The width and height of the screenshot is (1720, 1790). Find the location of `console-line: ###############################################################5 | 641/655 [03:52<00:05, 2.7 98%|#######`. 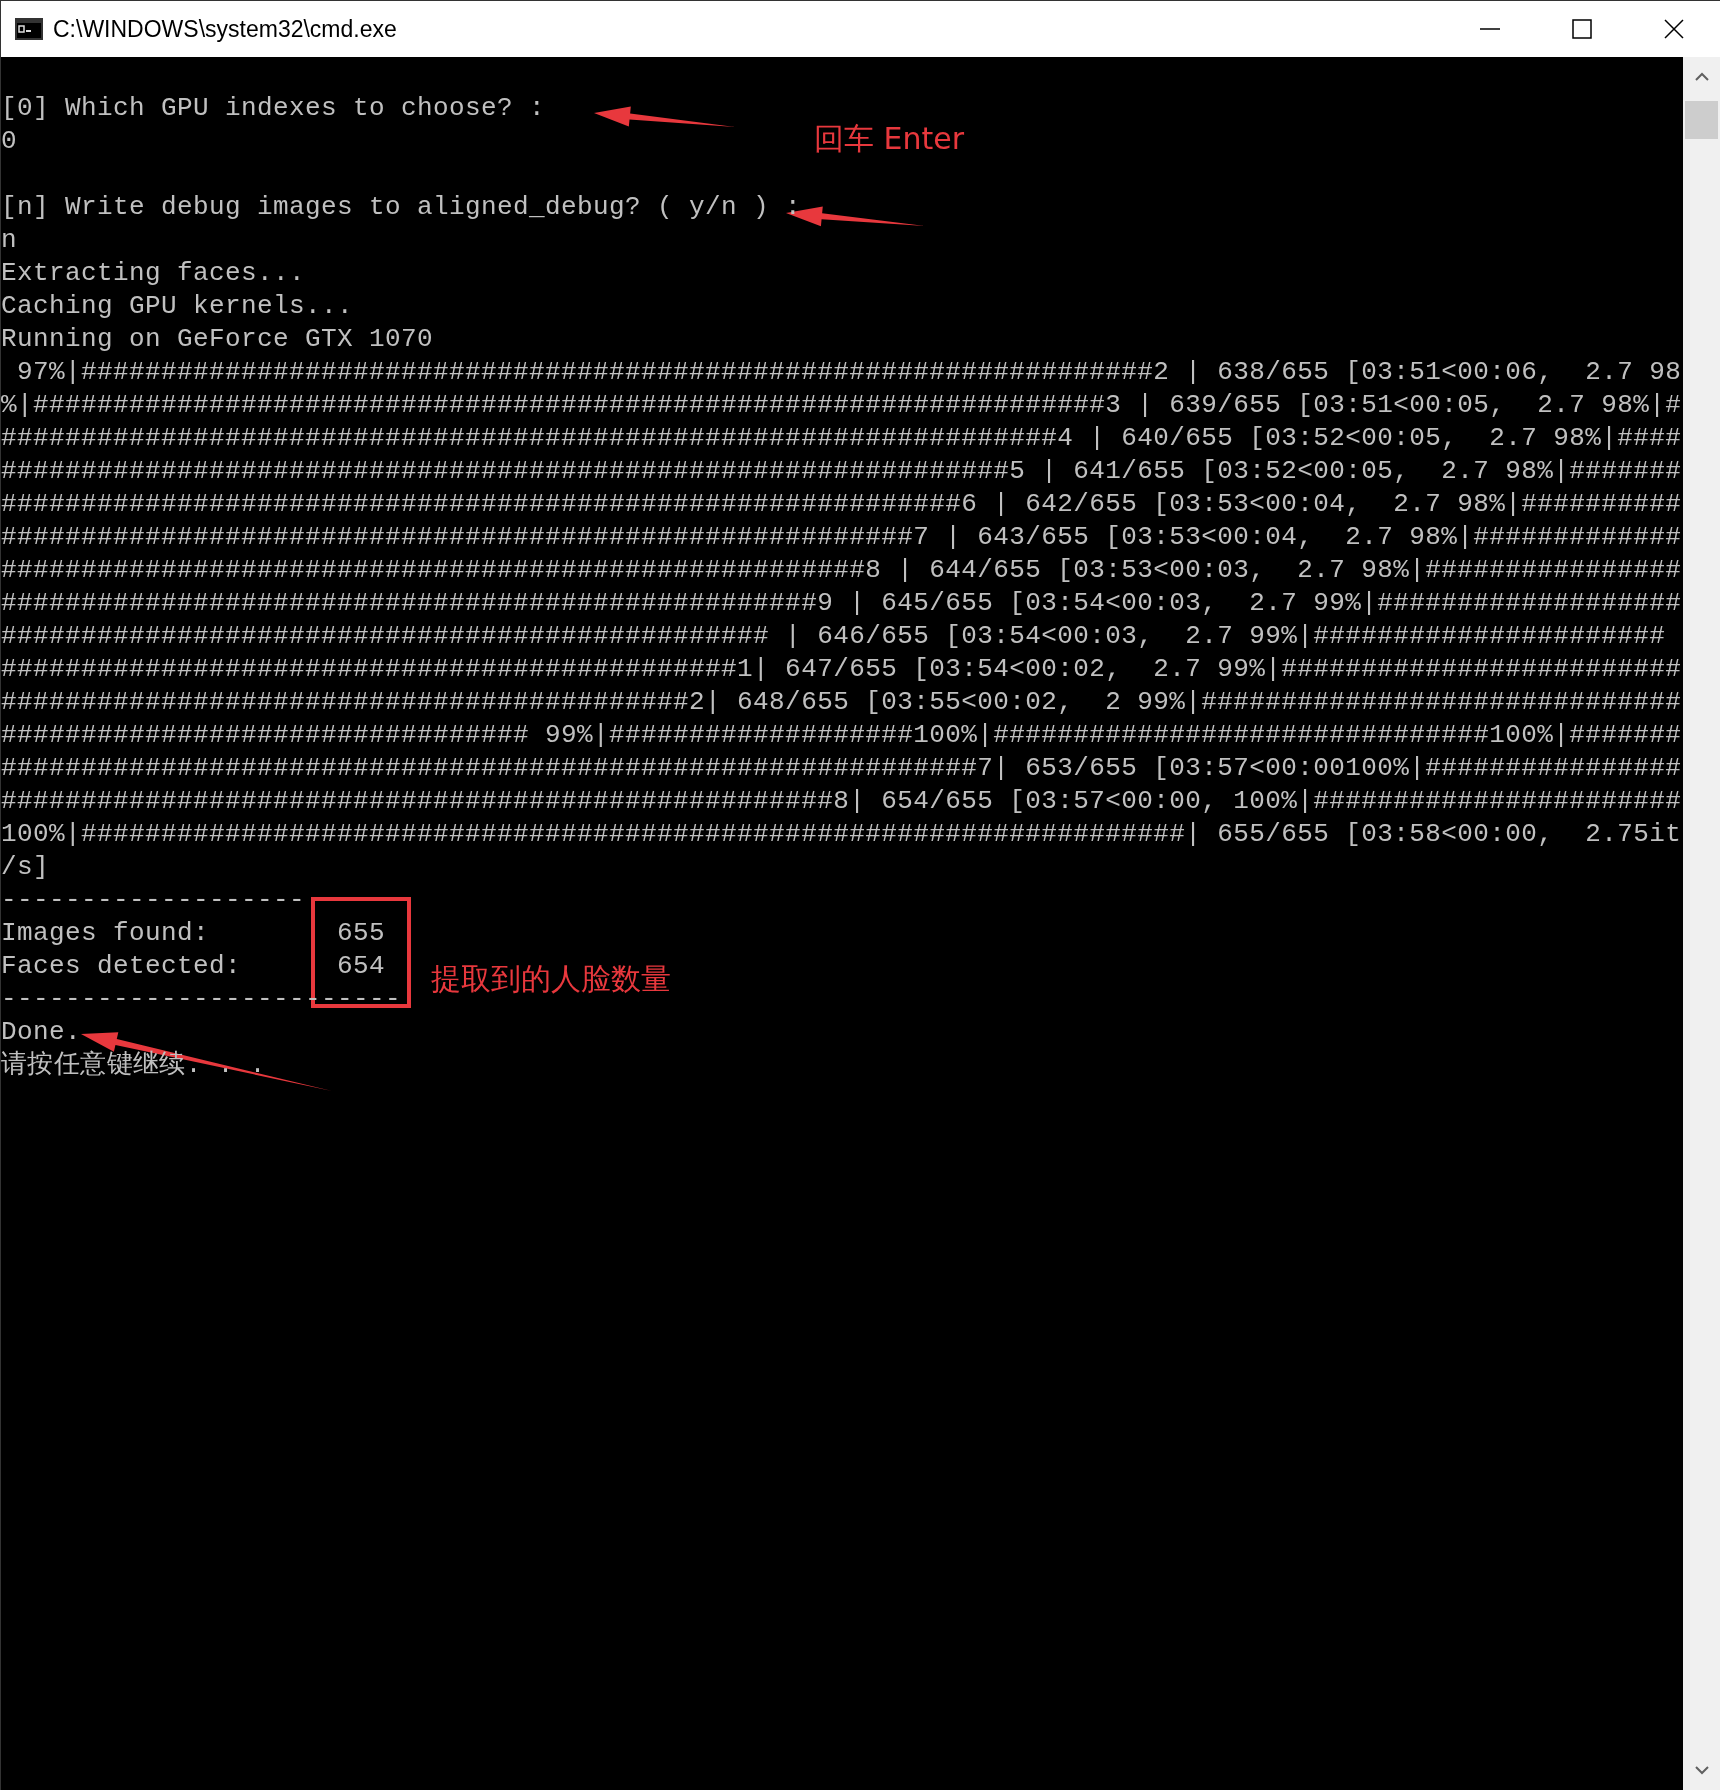

console-line: ###############################################################5 | 641/655 [03:52<00:05, 2.7 98%|####### is located at coordinates (841, 471).